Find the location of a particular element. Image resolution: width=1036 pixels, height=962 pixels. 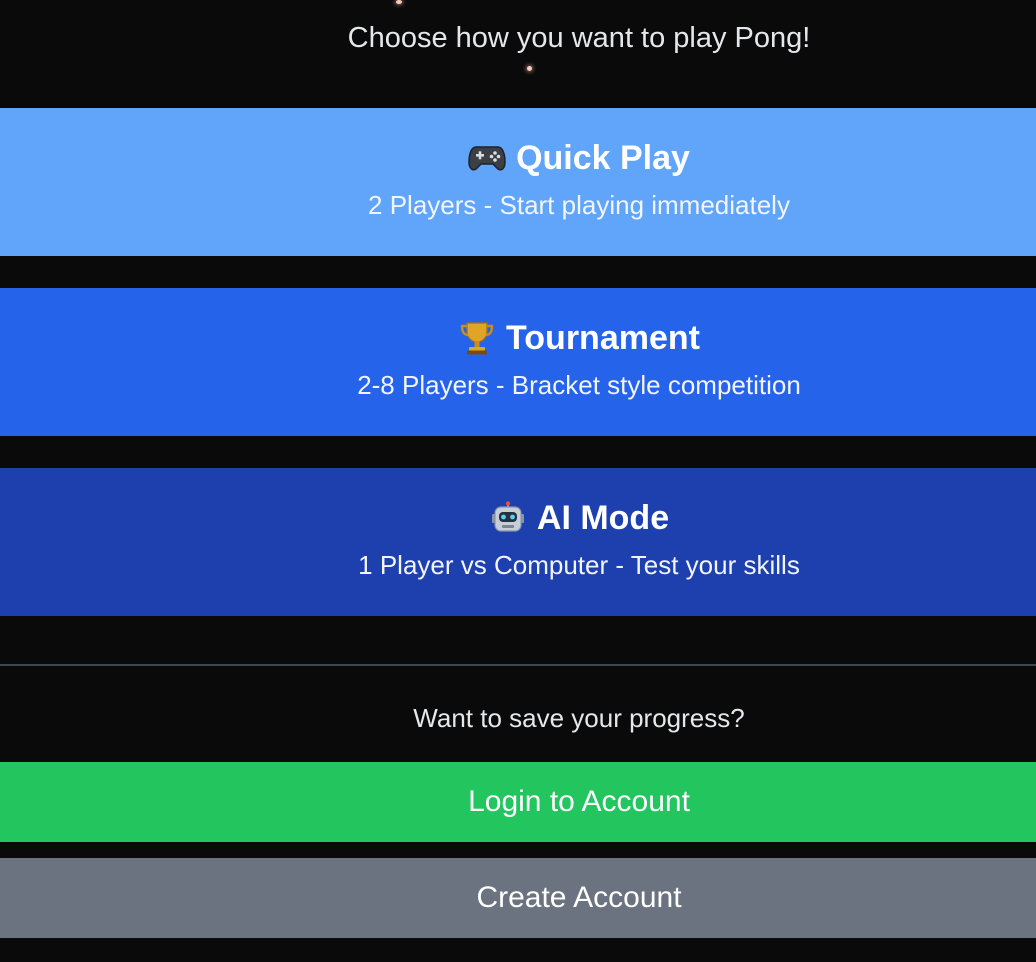

tournament-title-row: Tournament is located at coordinates (579, 338).